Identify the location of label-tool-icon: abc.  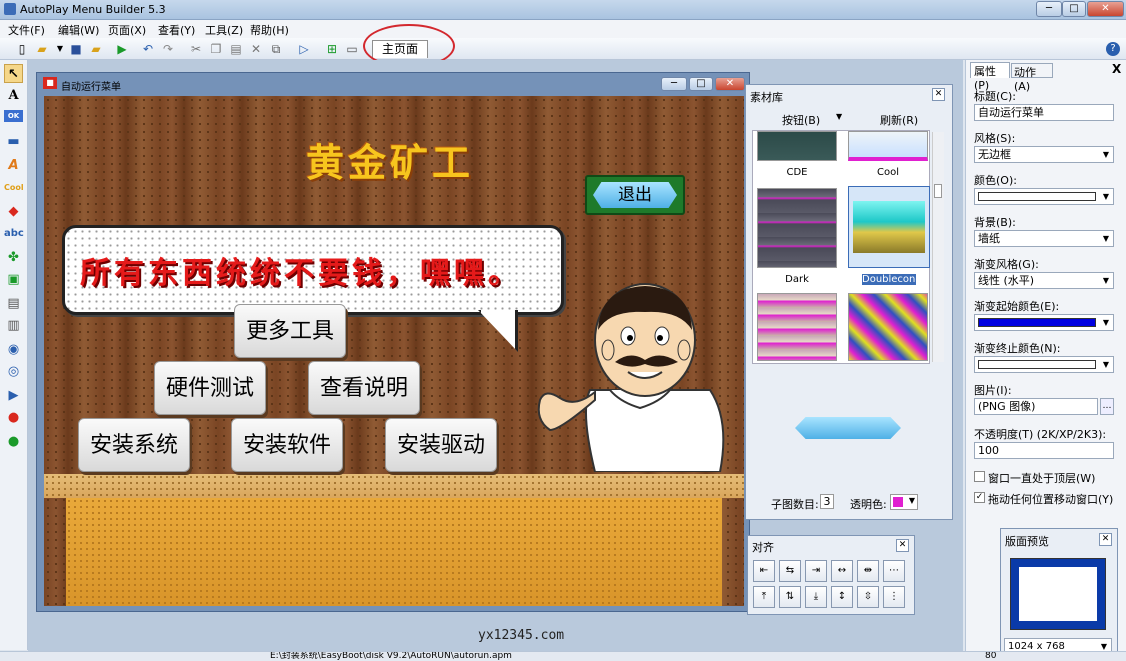
(14, 233).